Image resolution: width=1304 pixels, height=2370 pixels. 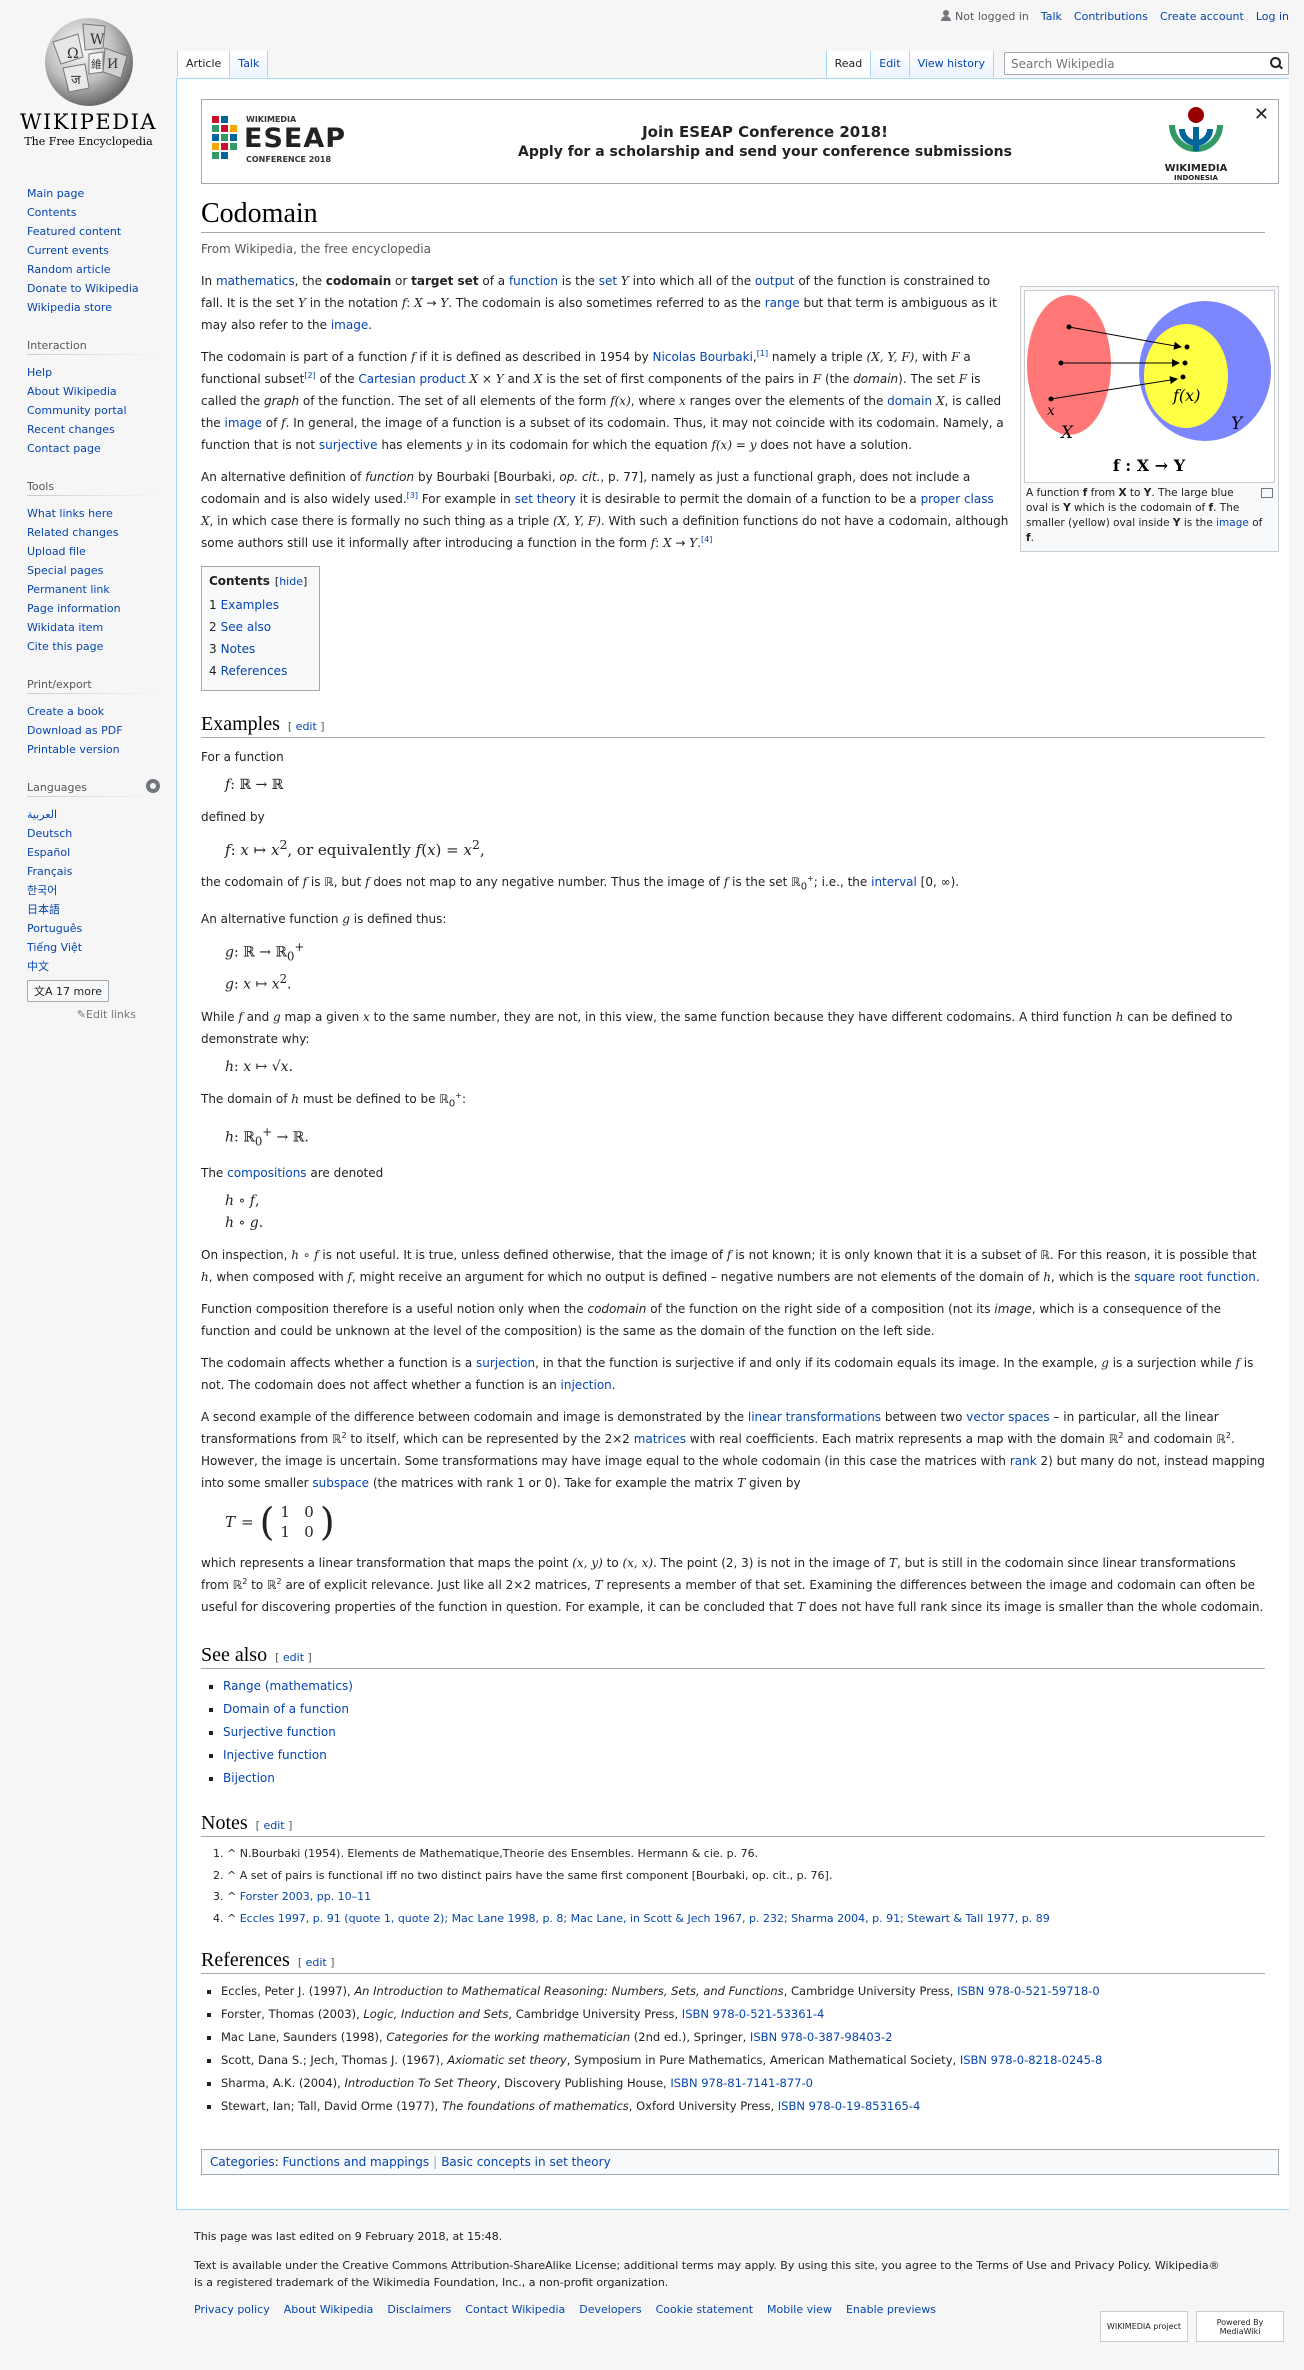 I want to click on lang-pt: Português, so click(x=54, y=928).